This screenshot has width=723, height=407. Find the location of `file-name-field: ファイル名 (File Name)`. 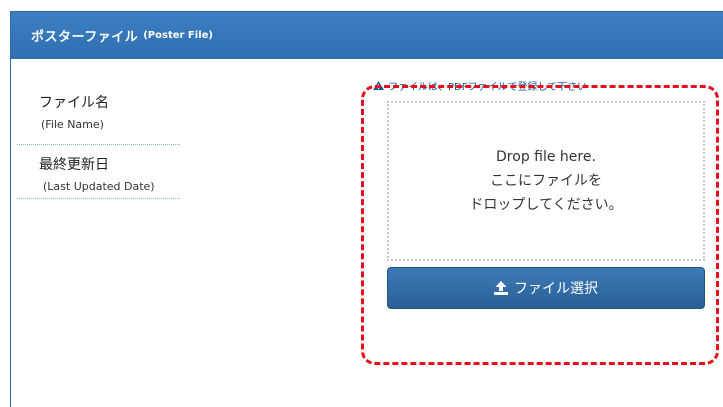

file-name-field: ファイル名 (File Name) is located at coordinates (98, 117).